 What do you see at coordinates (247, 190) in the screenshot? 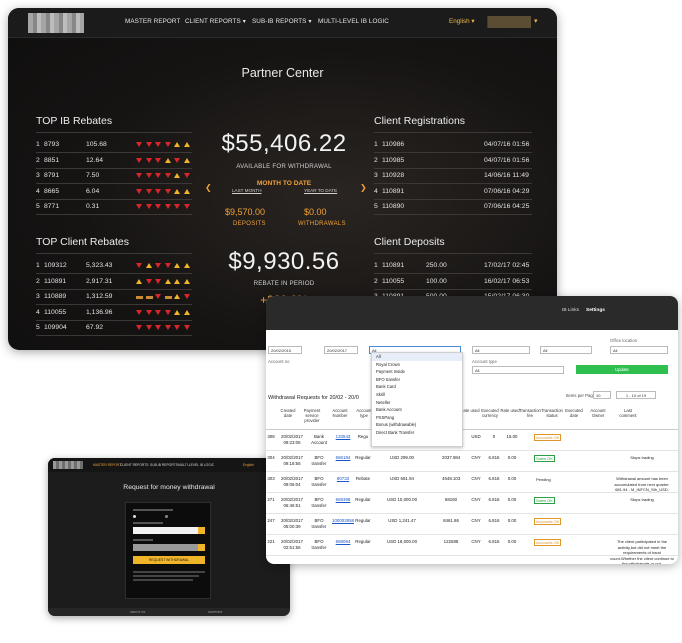
I see `period-tab-last-month: LAST MONTH` at bounding box center [247, 190].